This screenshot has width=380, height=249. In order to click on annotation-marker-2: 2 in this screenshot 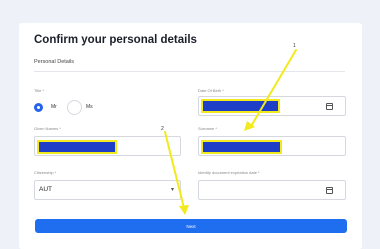, I will do `click(162, 129)`.